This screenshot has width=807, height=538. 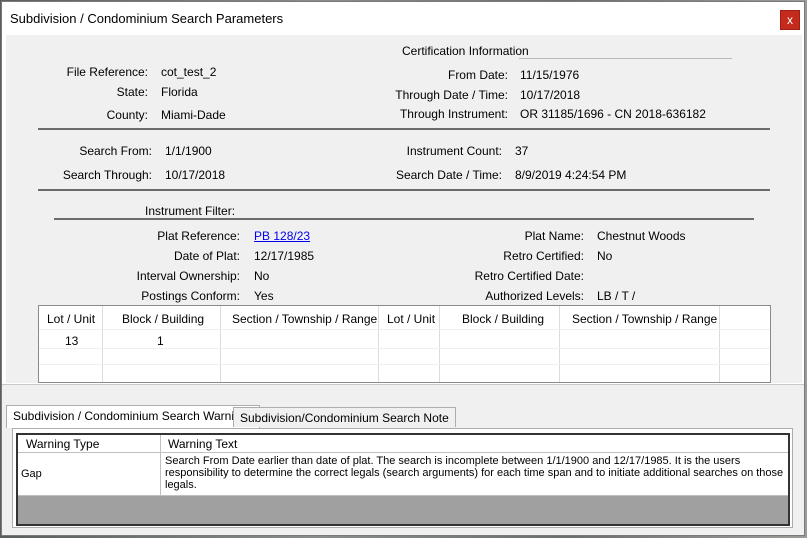 What do you see at coordinates (543, 256) in the screenshot?
I see `retro-certified-label: Retro Certified:` at bounding box center [543, 256].